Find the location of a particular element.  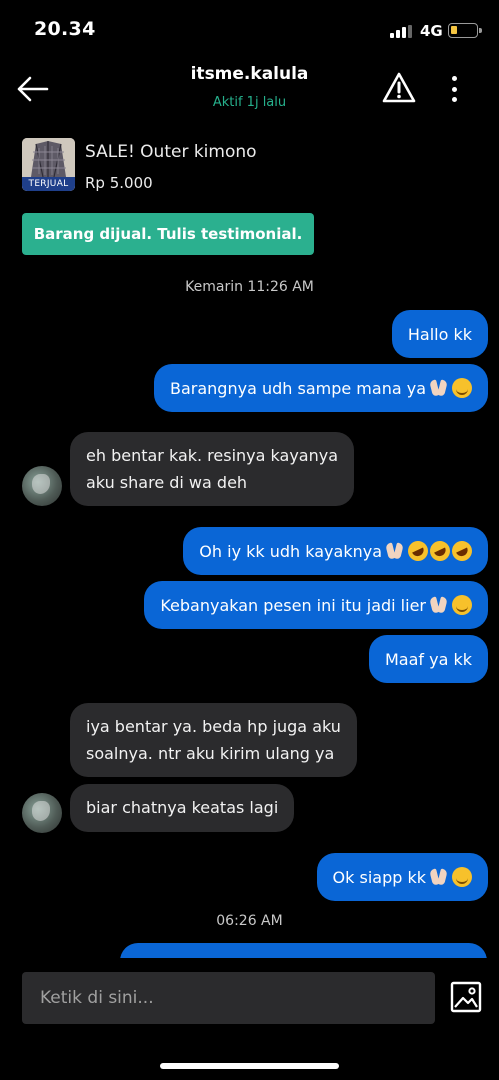

back-button is located at coordinates (33, 89).